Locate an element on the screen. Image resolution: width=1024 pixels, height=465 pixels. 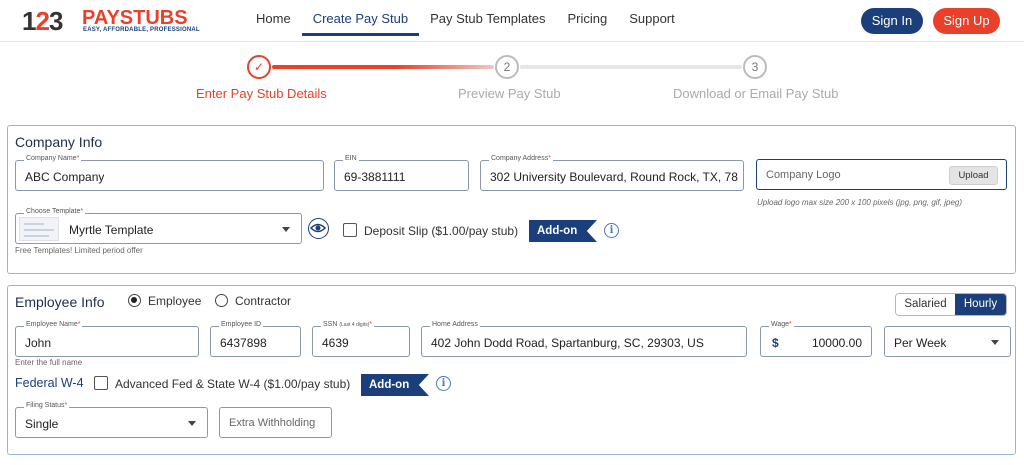
employee-radio is located at coordinates (134, 300).